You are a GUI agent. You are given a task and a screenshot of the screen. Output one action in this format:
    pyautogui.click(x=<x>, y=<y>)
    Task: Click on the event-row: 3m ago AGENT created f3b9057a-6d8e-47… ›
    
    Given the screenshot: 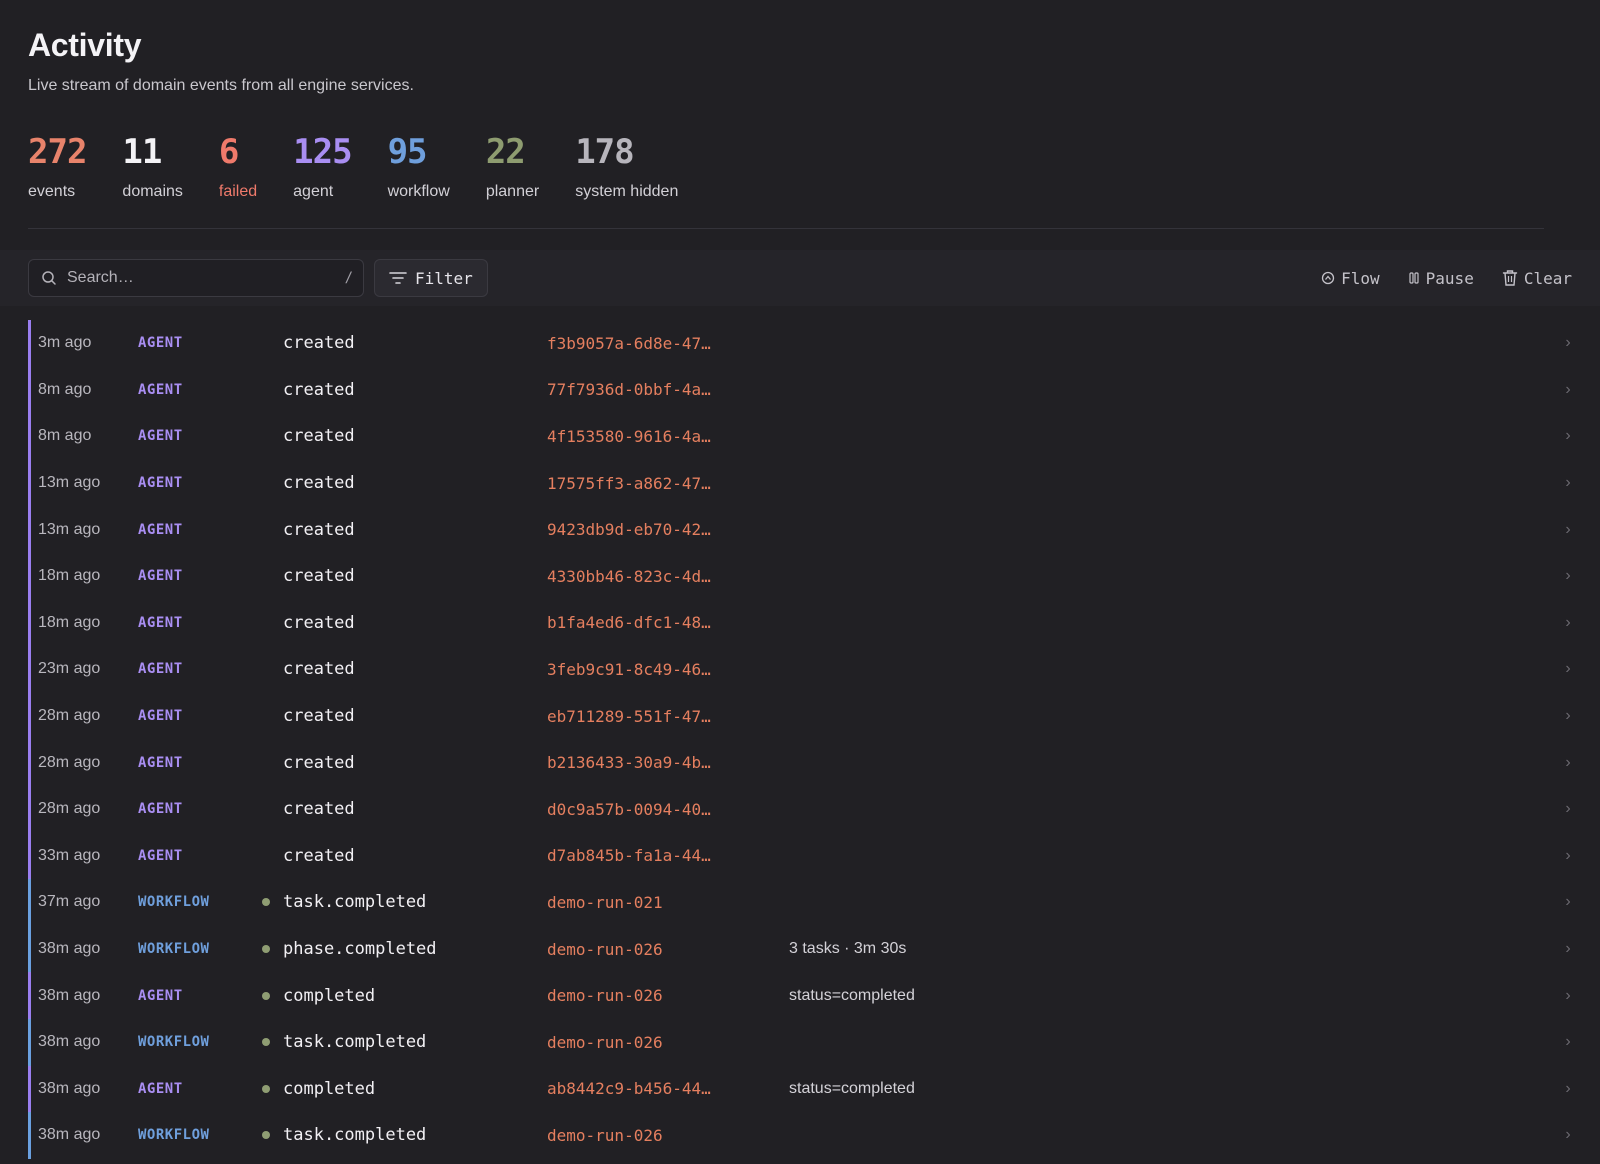 What is the action you would take?
    pyautogui.click(x=803, y=343)
    